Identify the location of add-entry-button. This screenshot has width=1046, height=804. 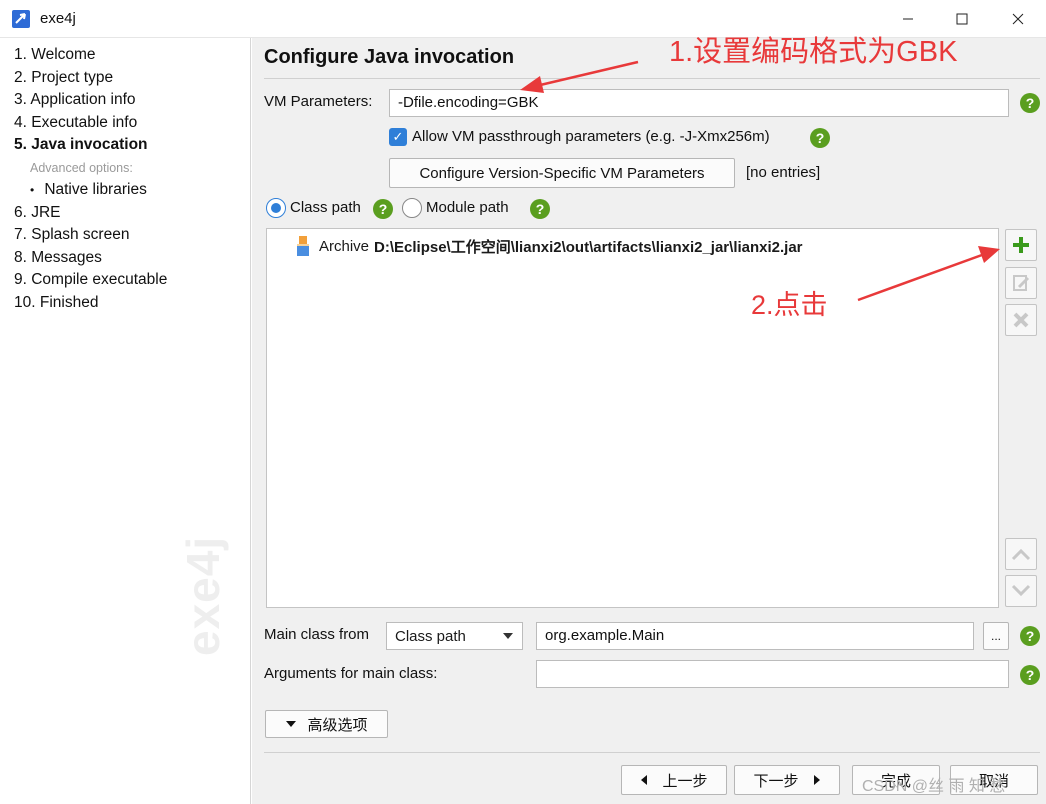
(1021, 245).